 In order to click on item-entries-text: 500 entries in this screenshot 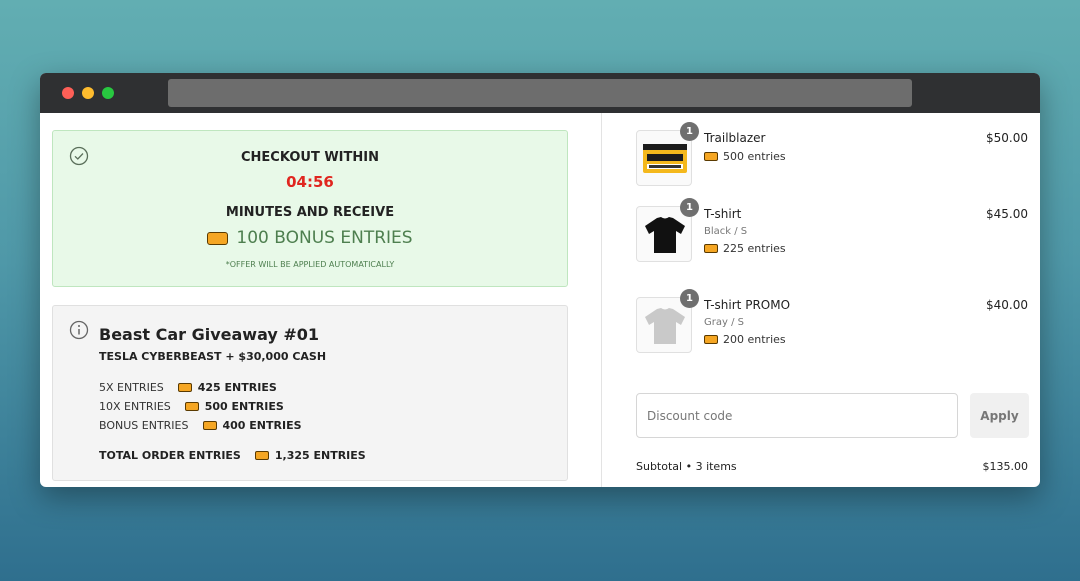, I will do `click(754, 156)`.